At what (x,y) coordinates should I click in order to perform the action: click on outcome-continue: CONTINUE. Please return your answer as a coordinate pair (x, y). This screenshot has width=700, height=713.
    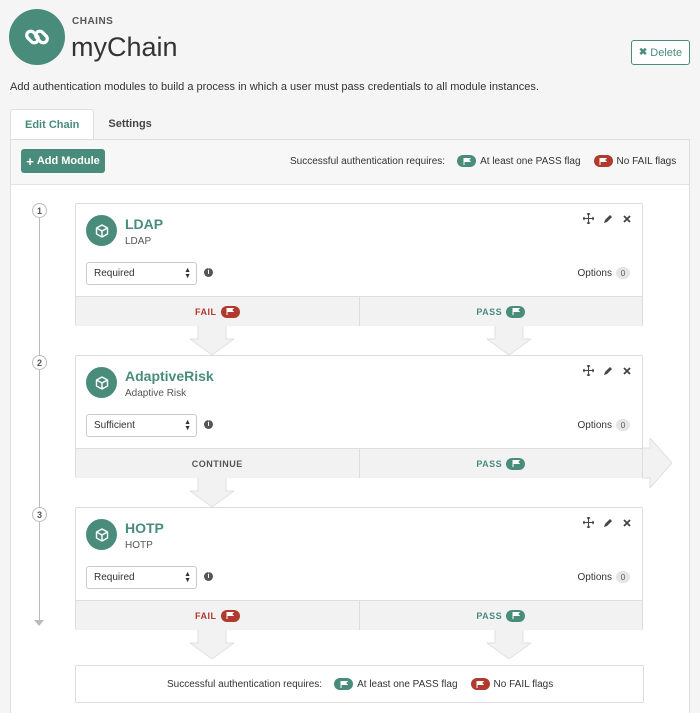
    Looking at the image, I should click on (218, 463).